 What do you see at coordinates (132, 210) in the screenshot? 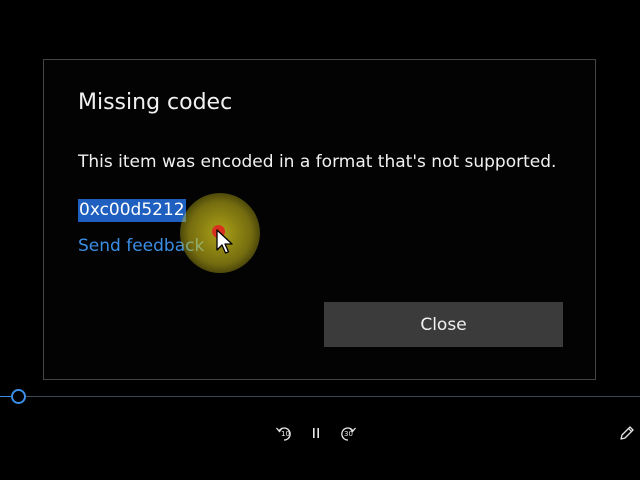
I see `error-code-selected-text: 0xc00d5212` at bounding box center [132, 210].